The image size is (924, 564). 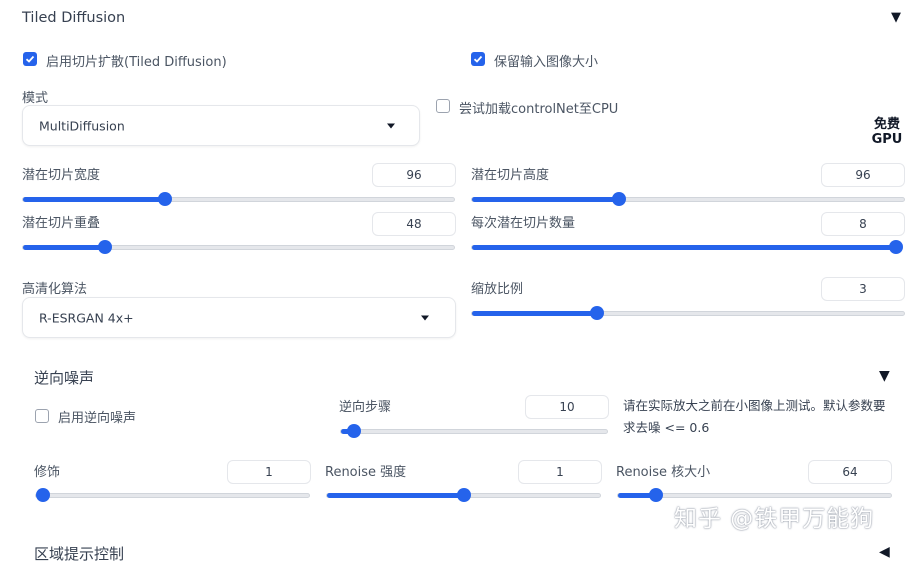 What do you see at coordinates (754, 495) in the screenshot?
I see `renoise-kernel-slider` at bounding box center [754, 495].